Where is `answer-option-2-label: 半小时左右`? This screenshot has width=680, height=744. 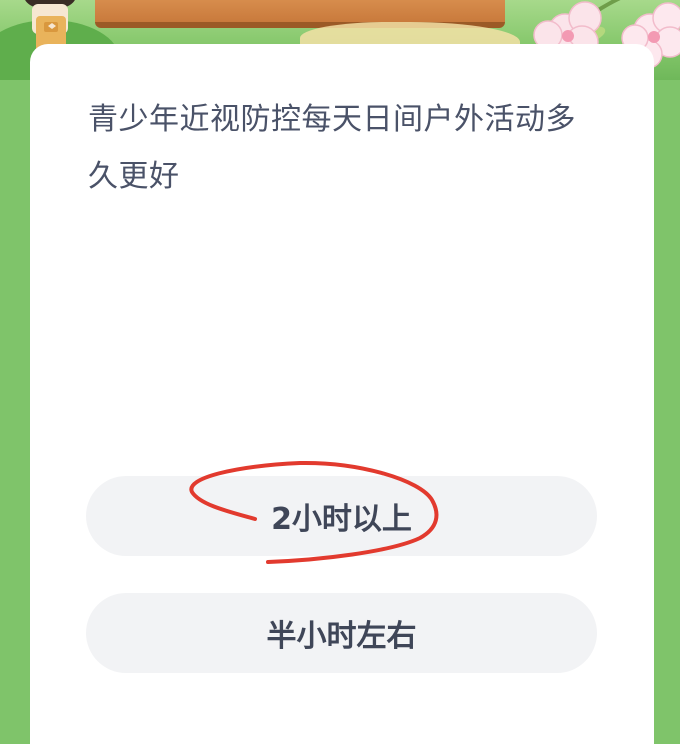 answer-option-2-label: 半小时左右 is located at coordinates (341, 636).